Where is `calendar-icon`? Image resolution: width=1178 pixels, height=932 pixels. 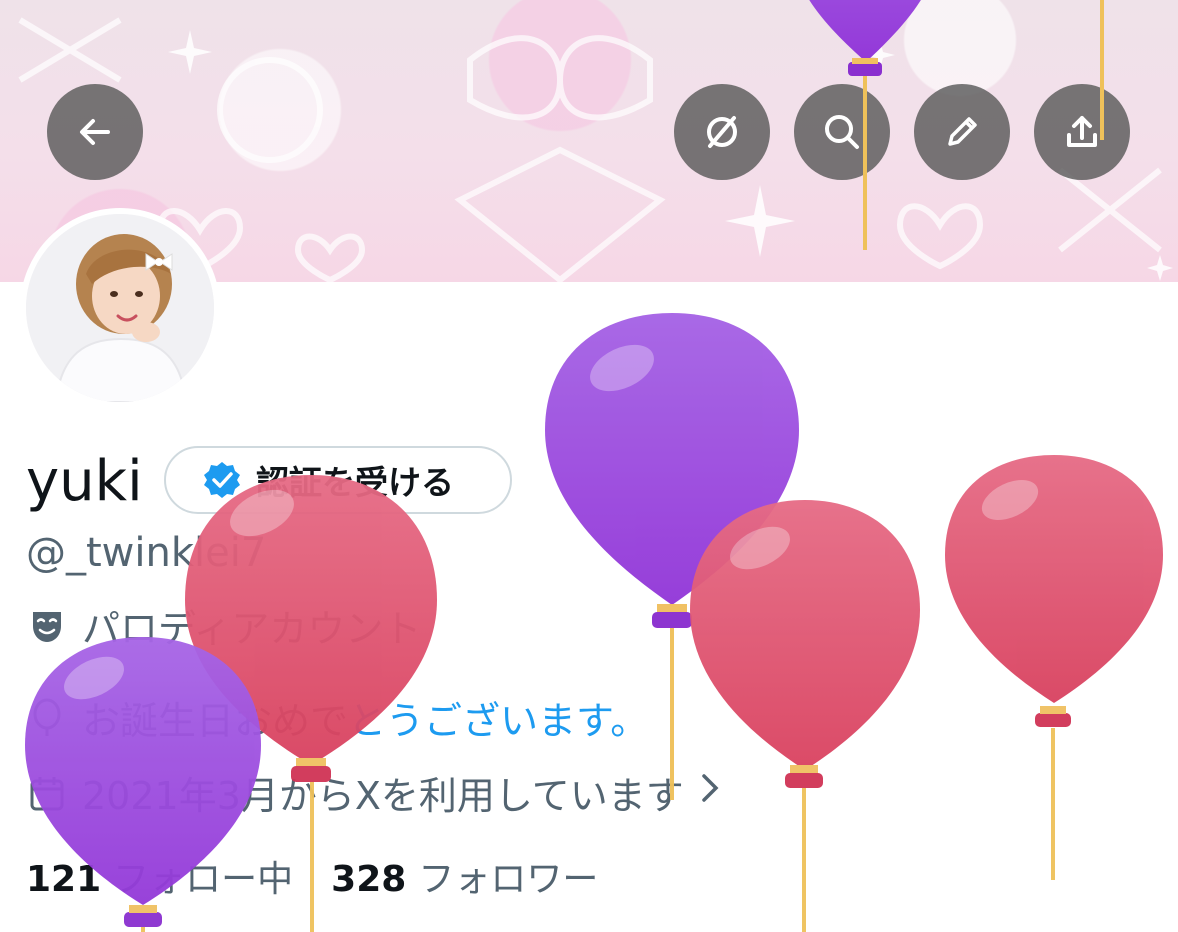
calendar-icon is located at coordinates (47, 793).